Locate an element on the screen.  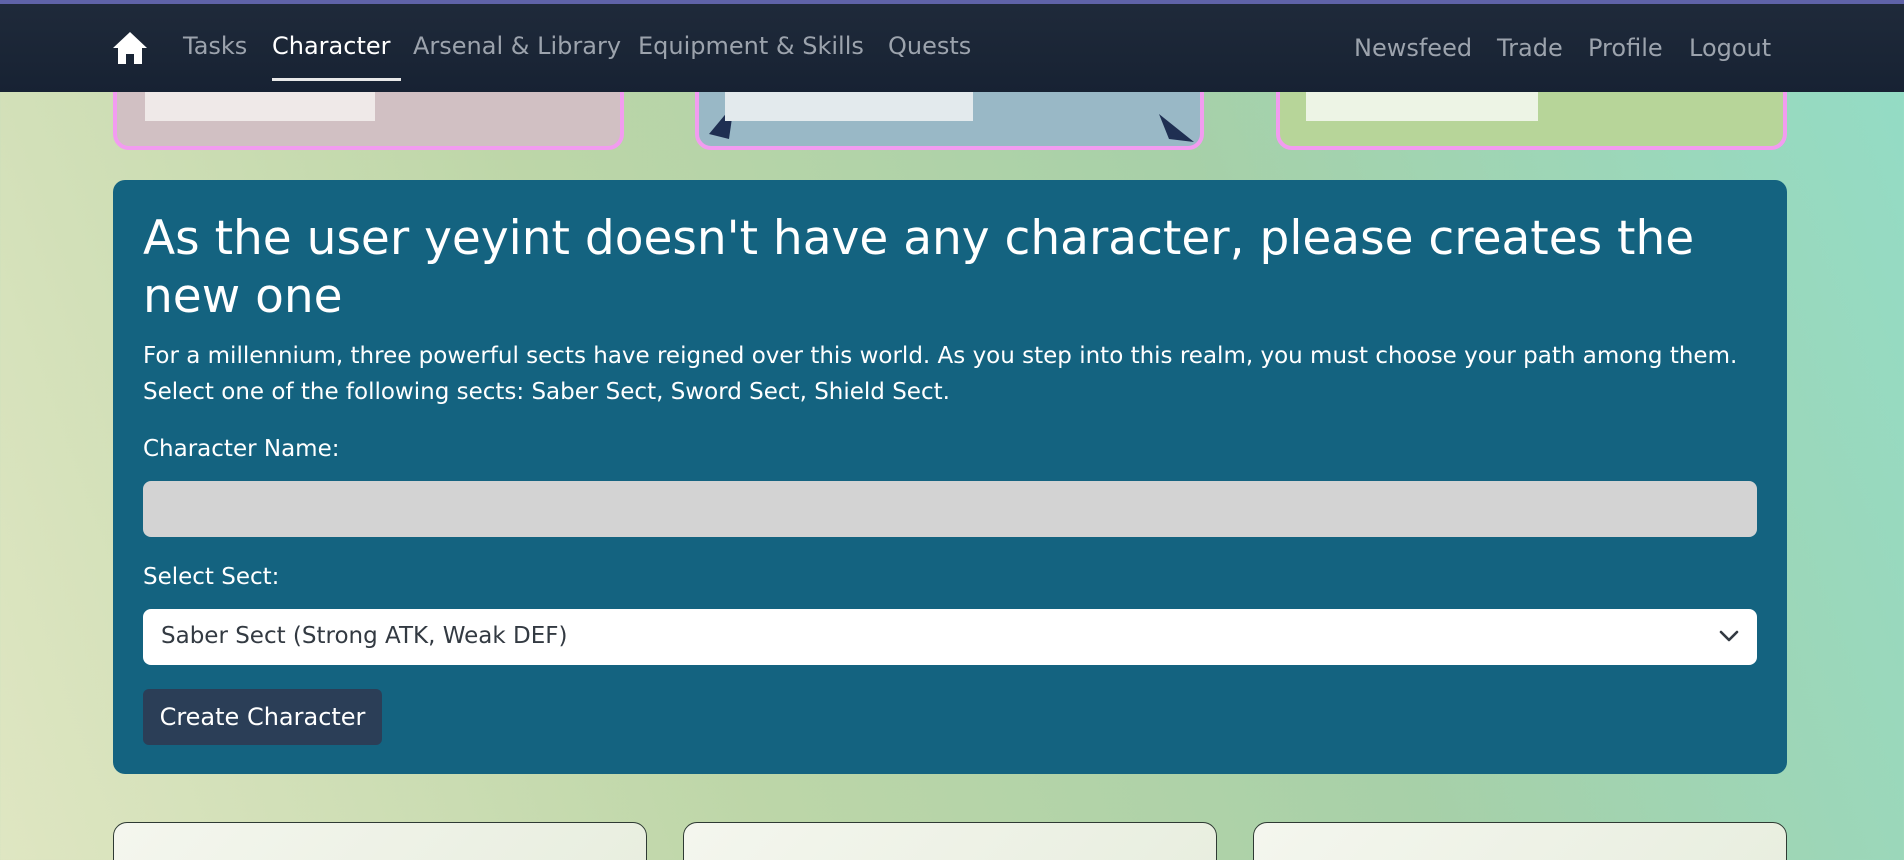
nav-character: Character is located at coordinates (331, 46).